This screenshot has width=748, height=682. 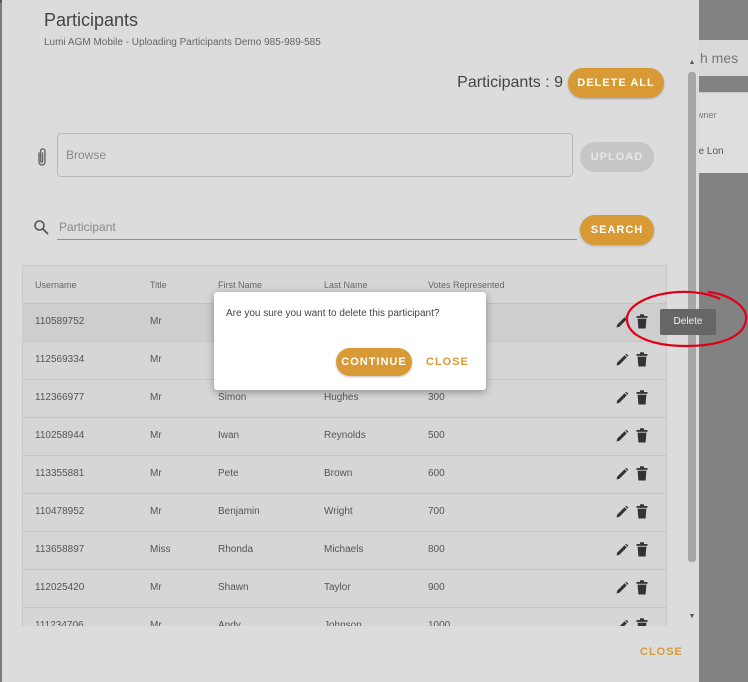 I want to click on table-row: 113658897 Miss Rhonda Michaels 800, so click(x=344, y=551).